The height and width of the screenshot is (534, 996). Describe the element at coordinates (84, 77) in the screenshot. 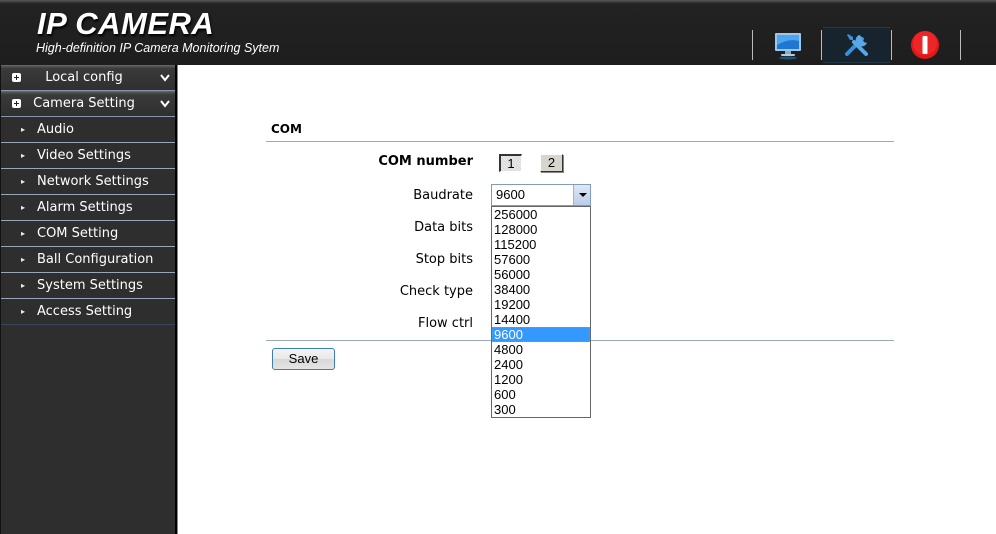

I see `sidebar-group-label: Local config` at that location.